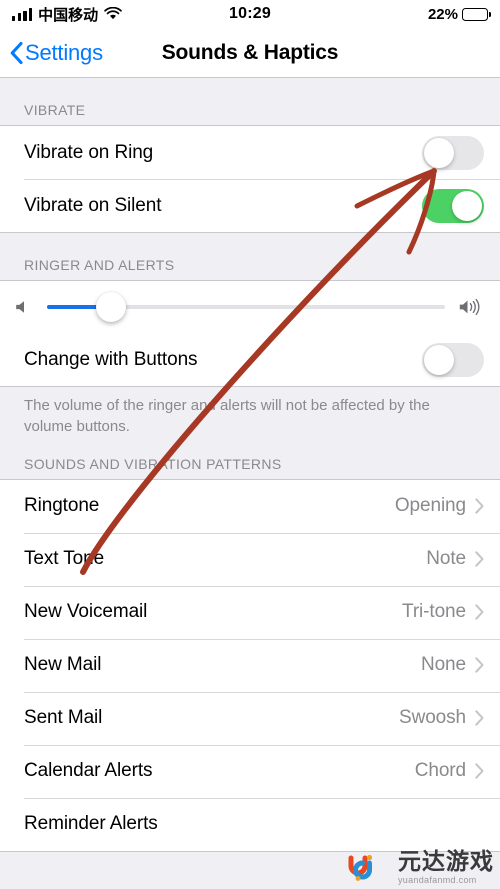  What do you see at coordinates (250, 824) in the screenshot?
I see `row-reminder-alerts: Reminder Alerts` at bounding box center [250, 824].